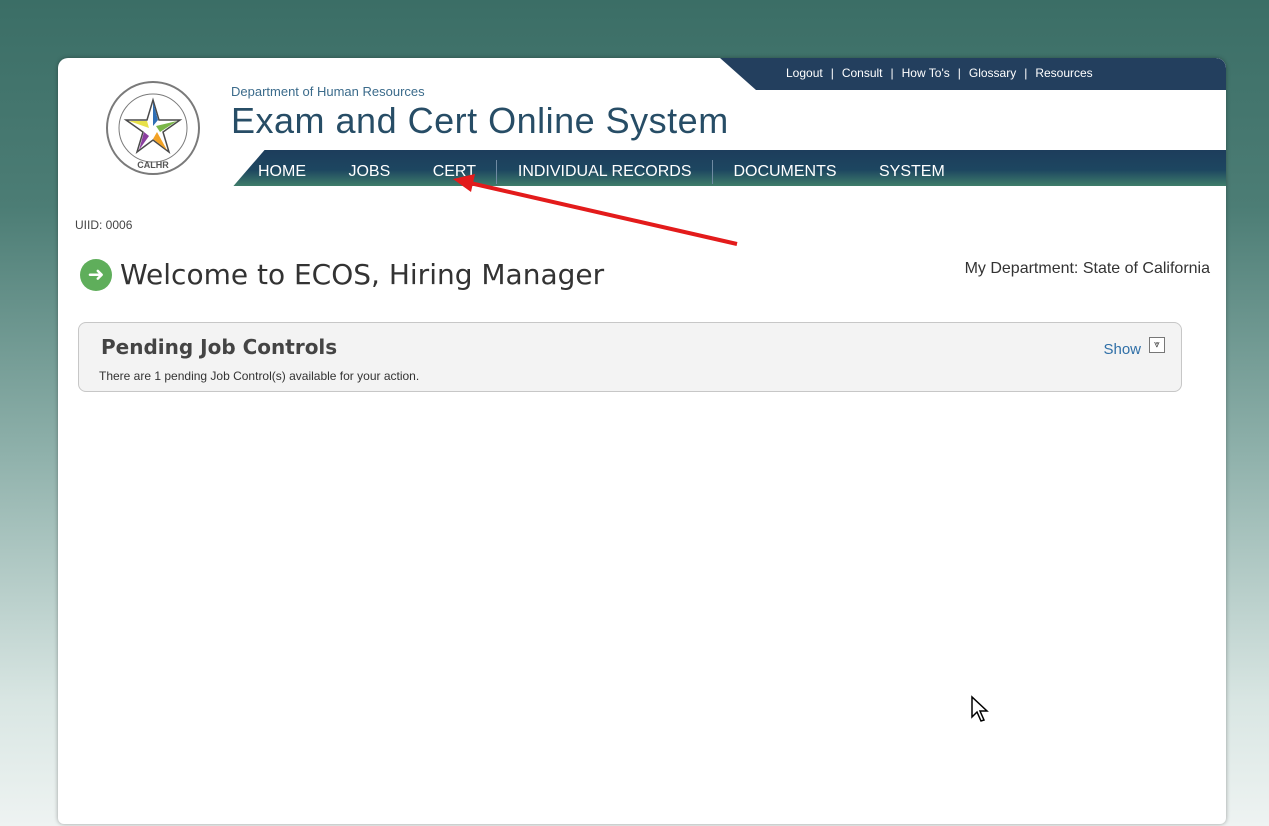 The image size is (1269, 826). Describe the element at coordinates (369, 172) in the screenshot. I see `nav-jobs: JOBS` at that location.